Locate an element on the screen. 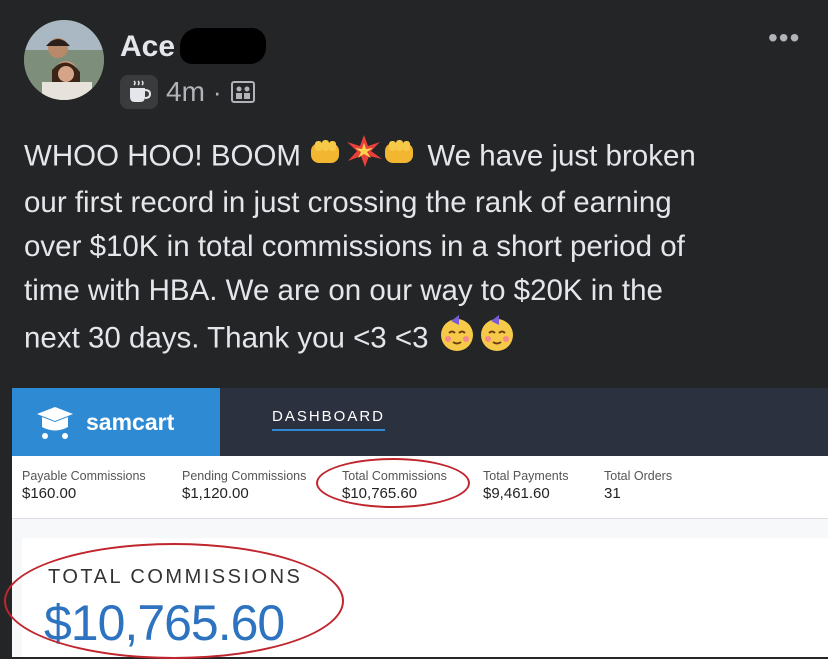  tab-dashboard: DASHBOARD is located at coordinates (329, 419).